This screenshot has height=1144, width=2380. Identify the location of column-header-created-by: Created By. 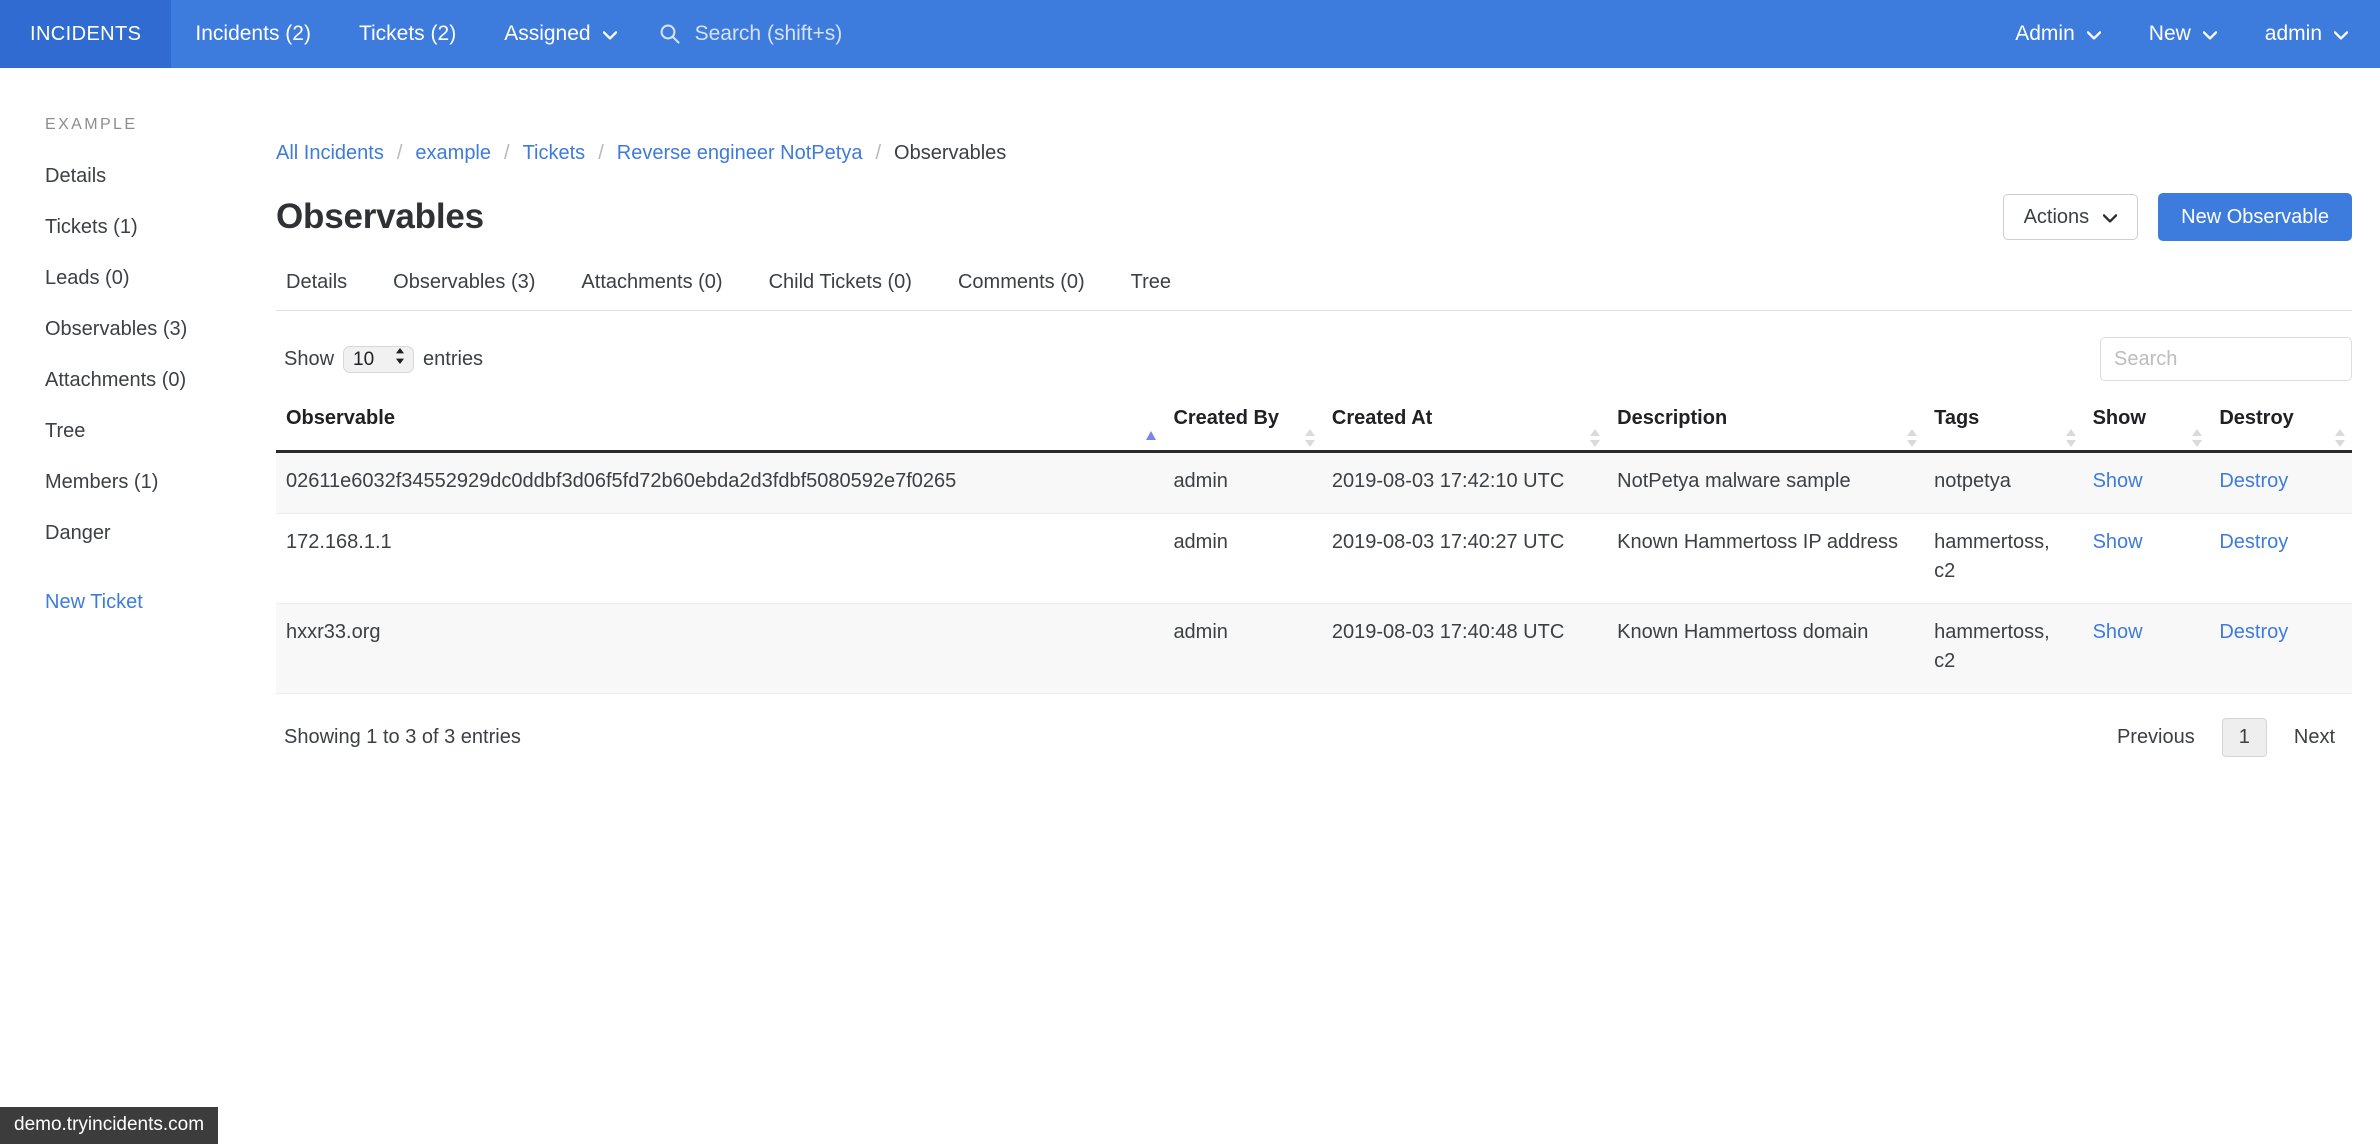
(1242, 426).